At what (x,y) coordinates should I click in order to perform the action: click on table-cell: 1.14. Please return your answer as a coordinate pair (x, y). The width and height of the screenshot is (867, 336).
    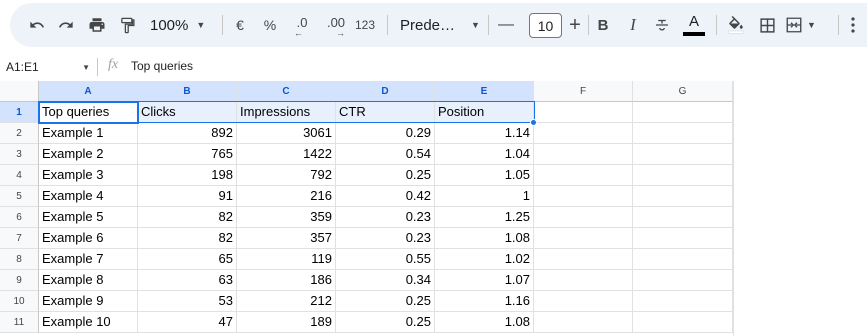
    Looking at the image, I should click on (484, 133).